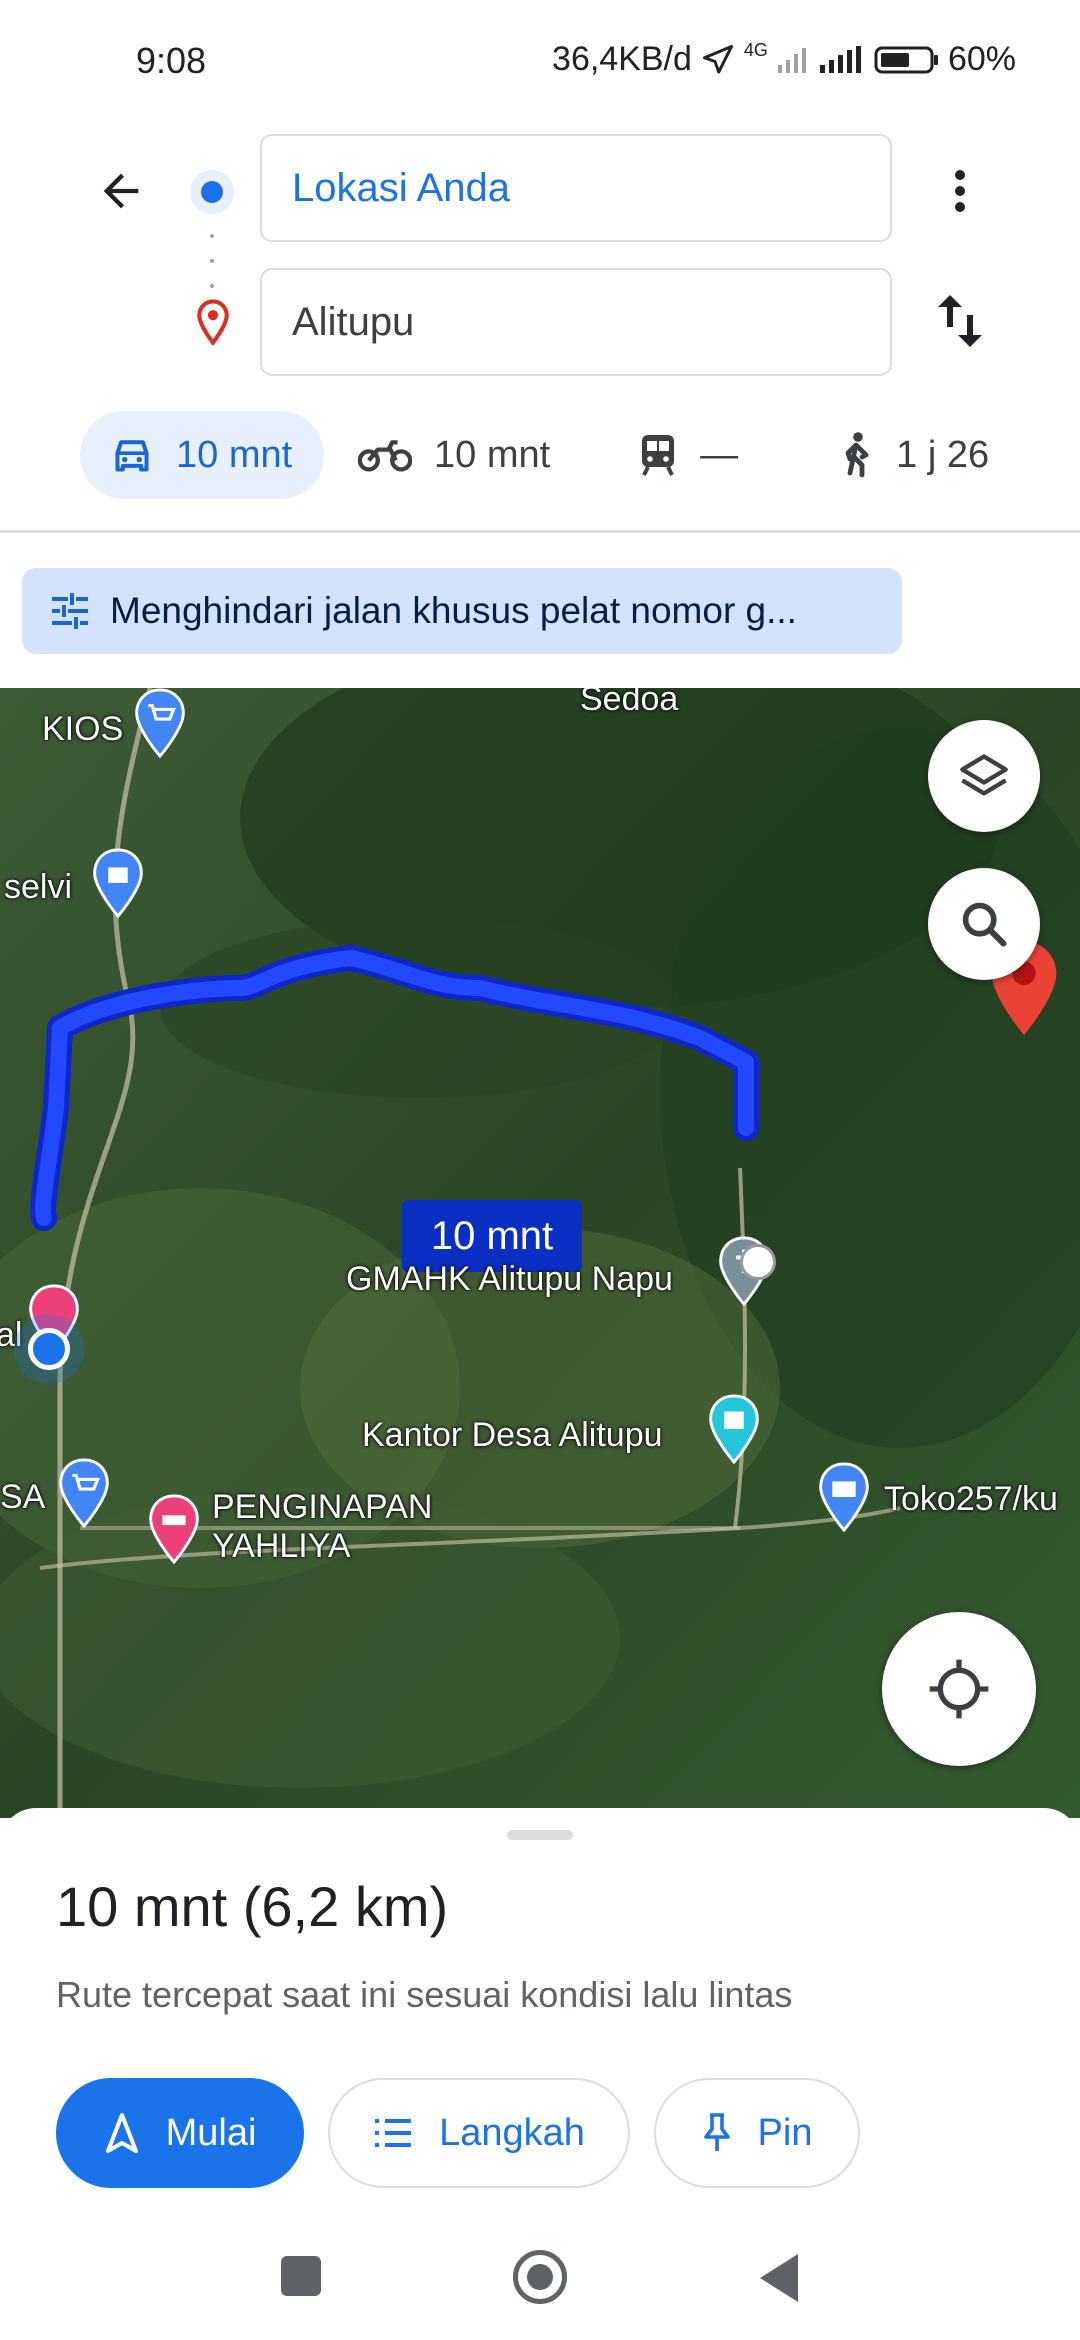 This screenshot has width=1080, height=2340. Describe the element at coordinates (301, 2276) in the screenshot. I see `recent-apps-button` at that location.